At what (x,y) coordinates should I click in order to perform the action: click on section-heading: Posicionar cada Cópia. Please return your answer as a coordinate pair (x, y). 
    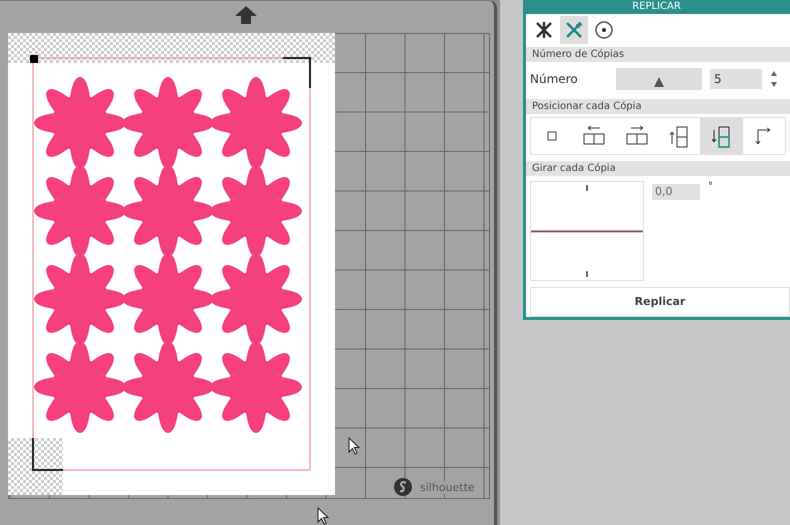
    Looking at the image, I should click on (658, 106).